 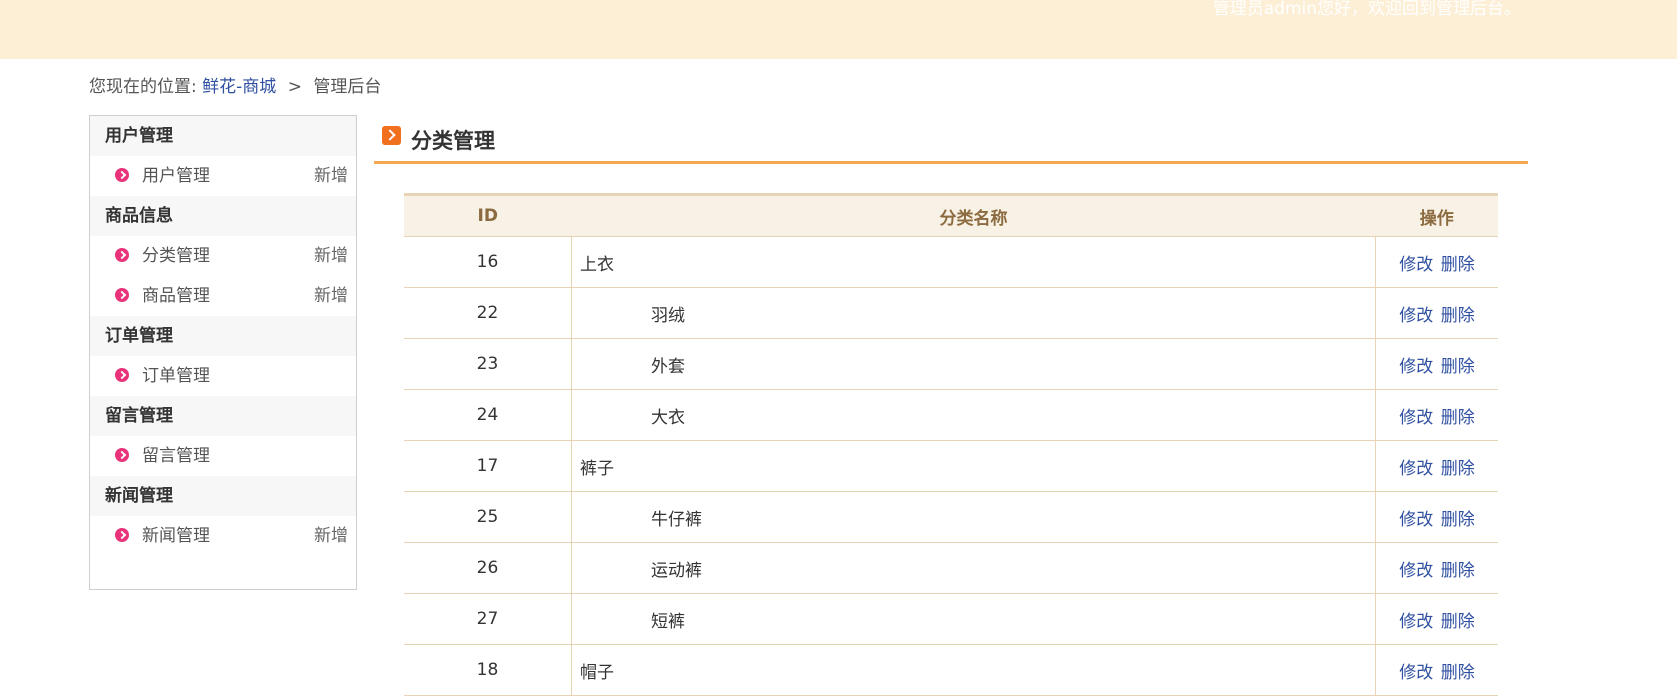 I want to click on category-name-cell: 帽子, so click(x=973, y=670).